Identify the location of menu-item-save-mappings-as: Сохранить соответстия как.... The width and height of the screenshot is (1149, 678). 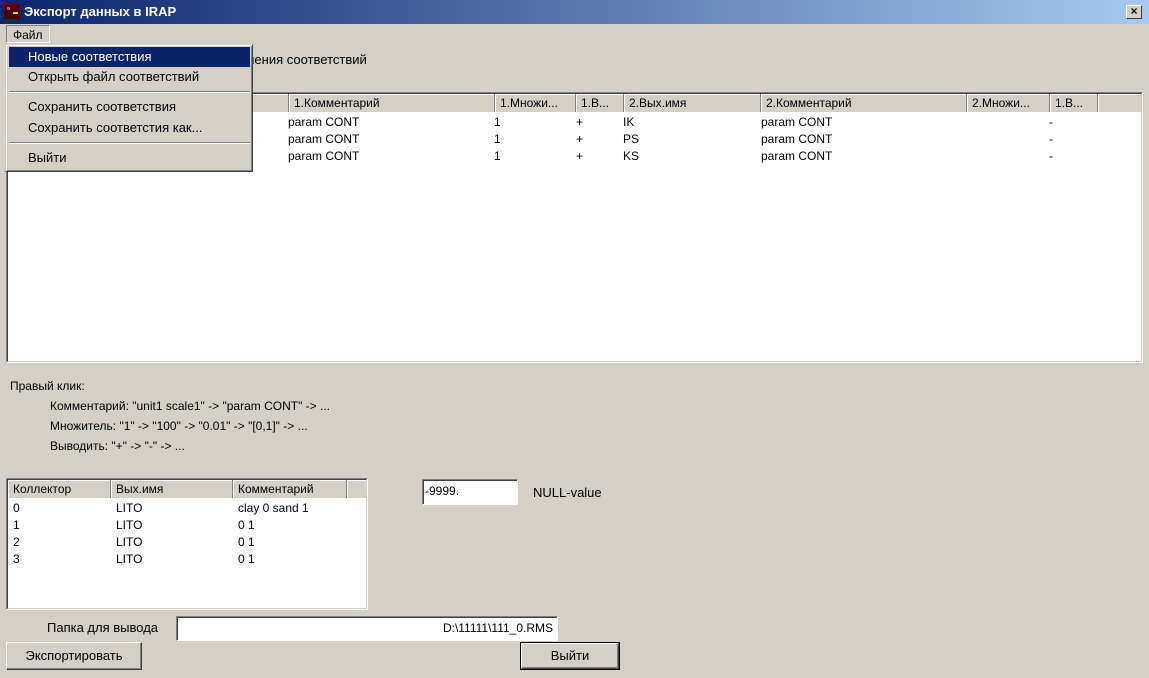
(129, 128).